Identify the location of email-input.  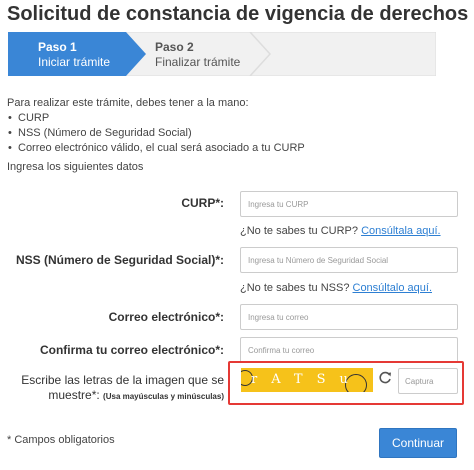
(349, 317).